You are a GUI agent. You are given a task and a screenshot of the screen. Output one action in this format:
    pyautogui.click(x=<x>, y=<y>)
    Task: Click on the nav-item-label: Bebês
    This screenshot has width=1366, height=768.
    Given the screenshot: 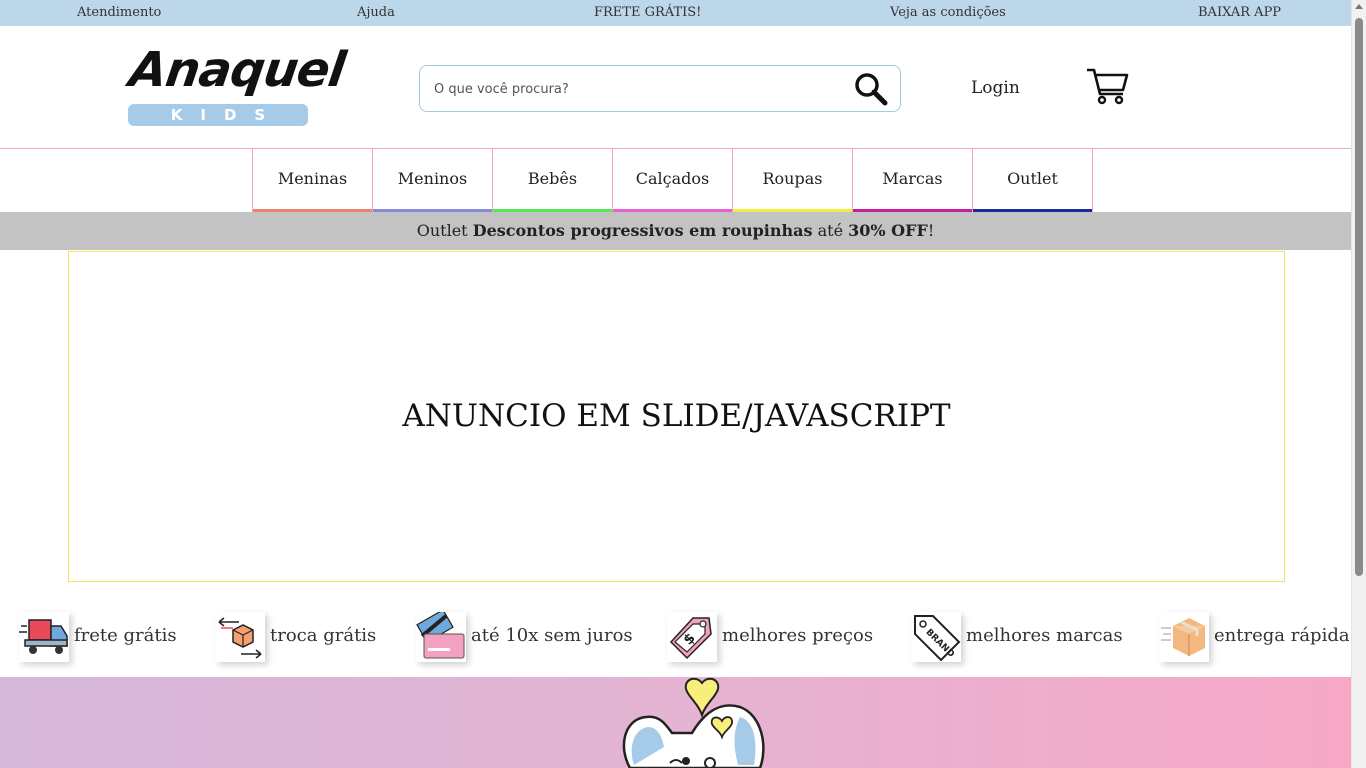 What is the action you would take?
    pyautogui.click(x=552, y=178)
    